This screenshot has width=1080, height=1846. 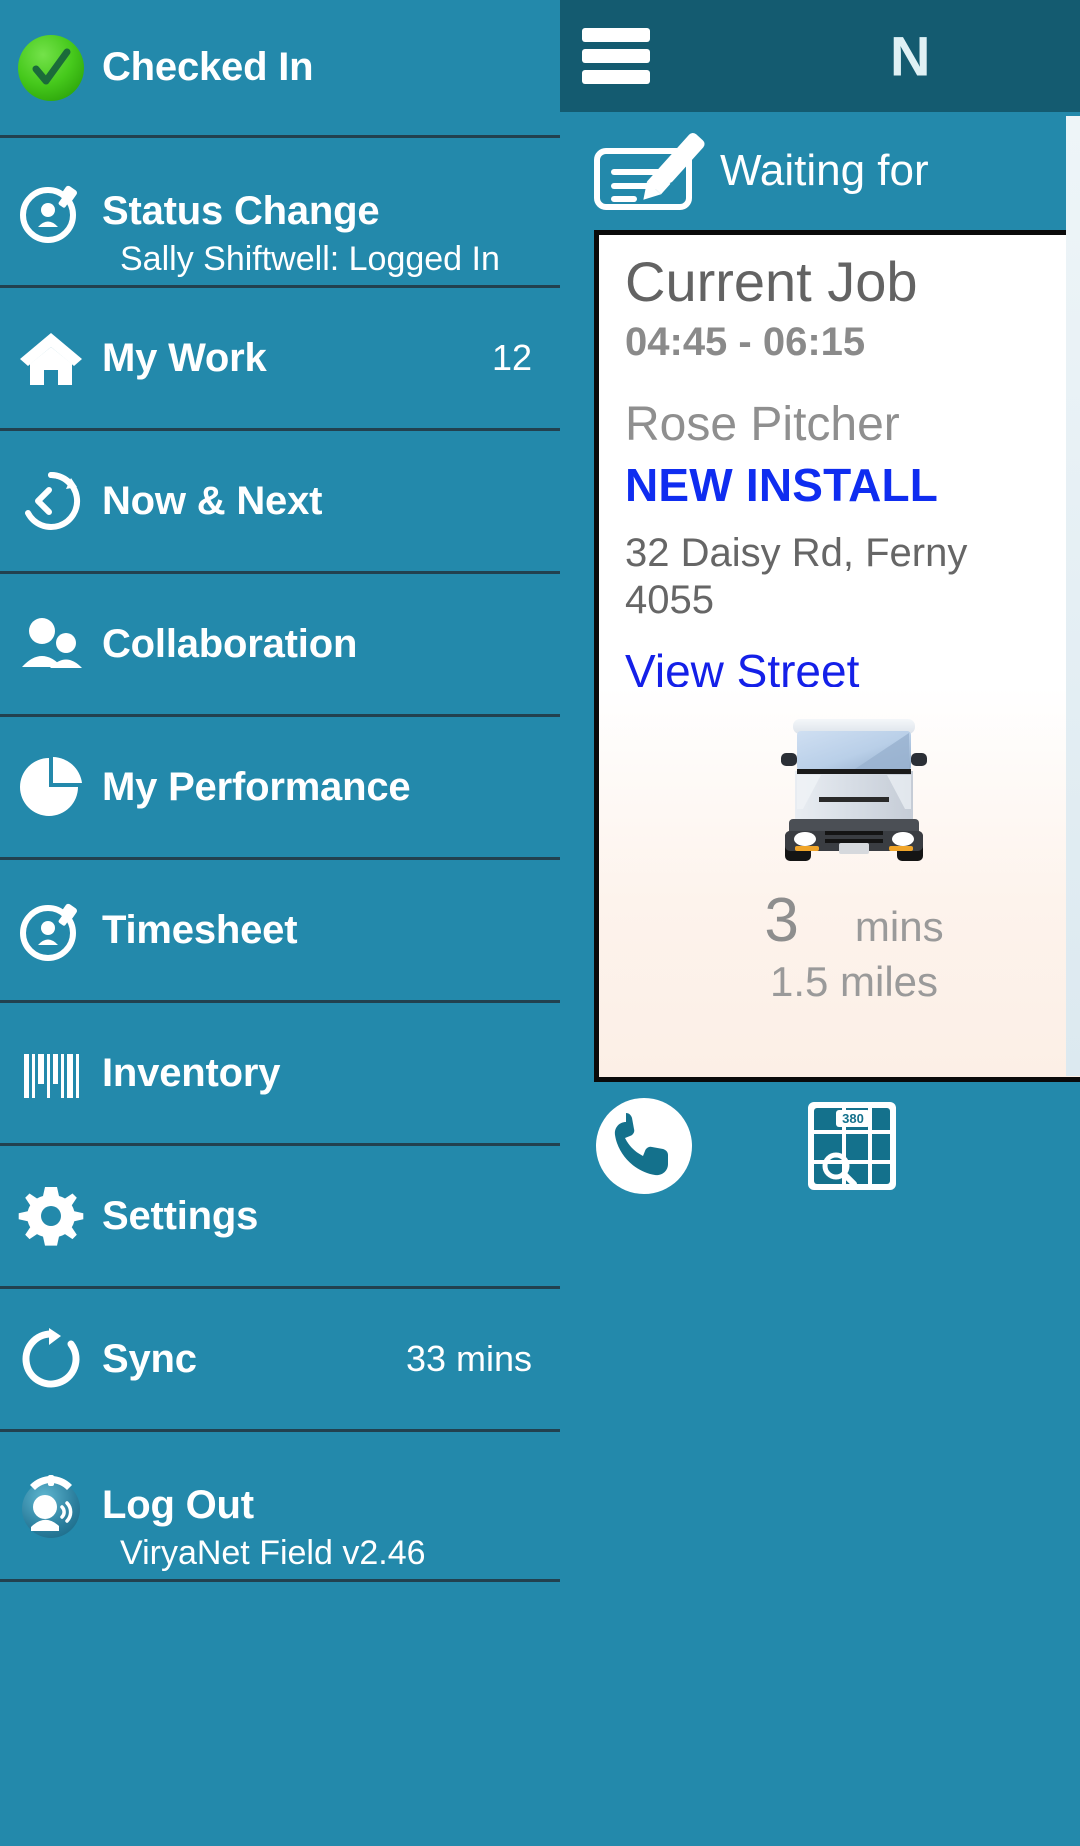 I want to click on status-text: Waiting for, so click(x=824, y=170).